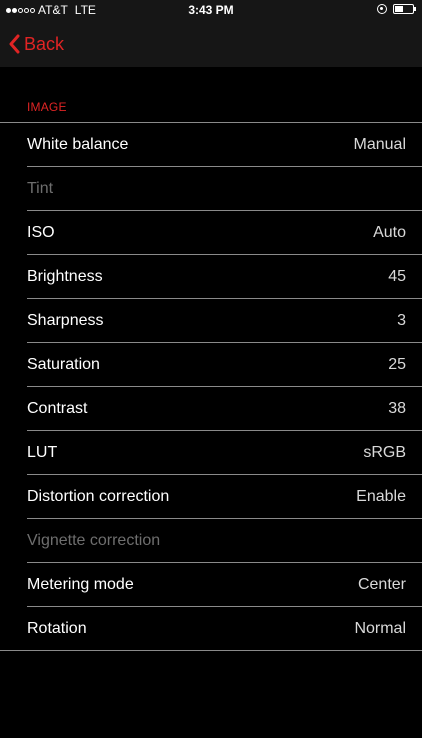  I want to click on setting-value: 3, so click(401, 320).